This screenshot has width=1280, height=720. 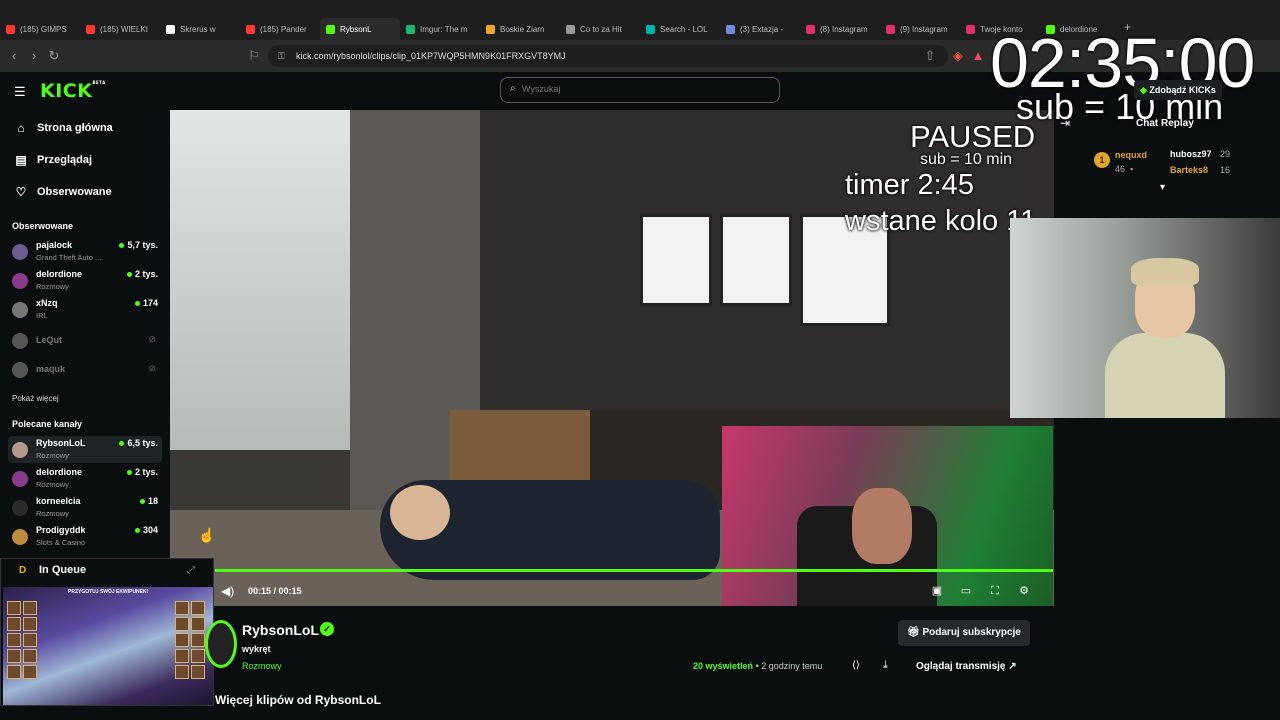 I want to click on leader-value: 46, so click(x=1120, y=169).